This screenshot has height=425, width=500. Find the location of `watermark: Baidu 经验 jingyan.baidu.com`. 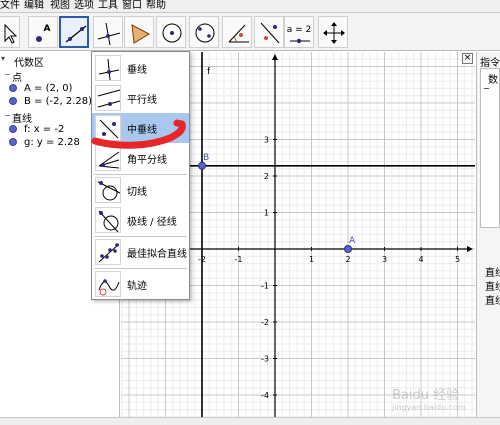

watermark: Baidu 经验 jingyan.baidu.com is located at coordinates (429, 398).